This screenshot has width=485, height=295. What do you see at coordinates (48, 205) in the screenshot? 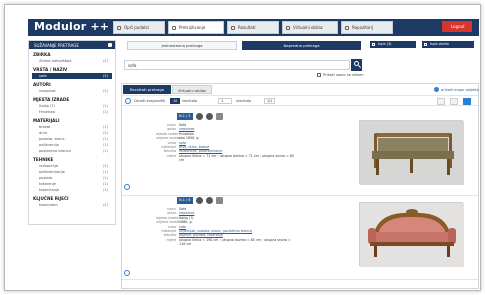
I see `filter-label: klasicizam` at bounding box center [48, 205].